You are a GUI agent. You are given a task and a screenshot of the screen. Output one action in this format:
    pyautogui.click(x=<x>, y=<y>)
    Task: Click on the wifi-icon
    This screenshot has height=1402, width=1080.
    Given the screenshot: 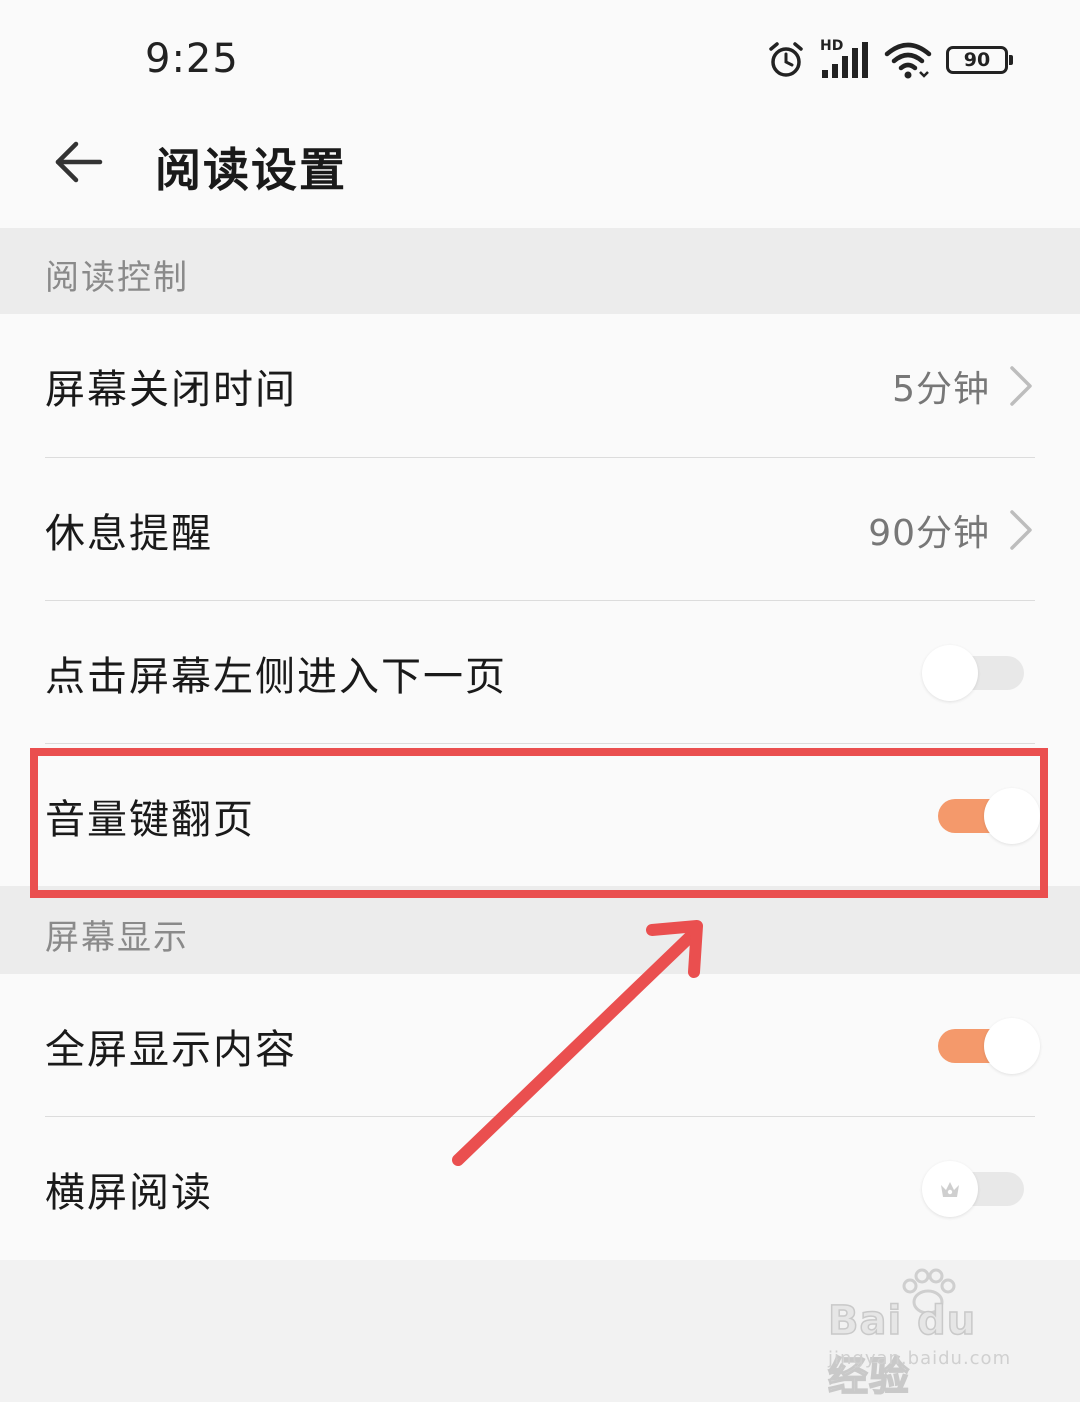 What is the action you would take?
    pyautogui.click(x=908, y=60)
    